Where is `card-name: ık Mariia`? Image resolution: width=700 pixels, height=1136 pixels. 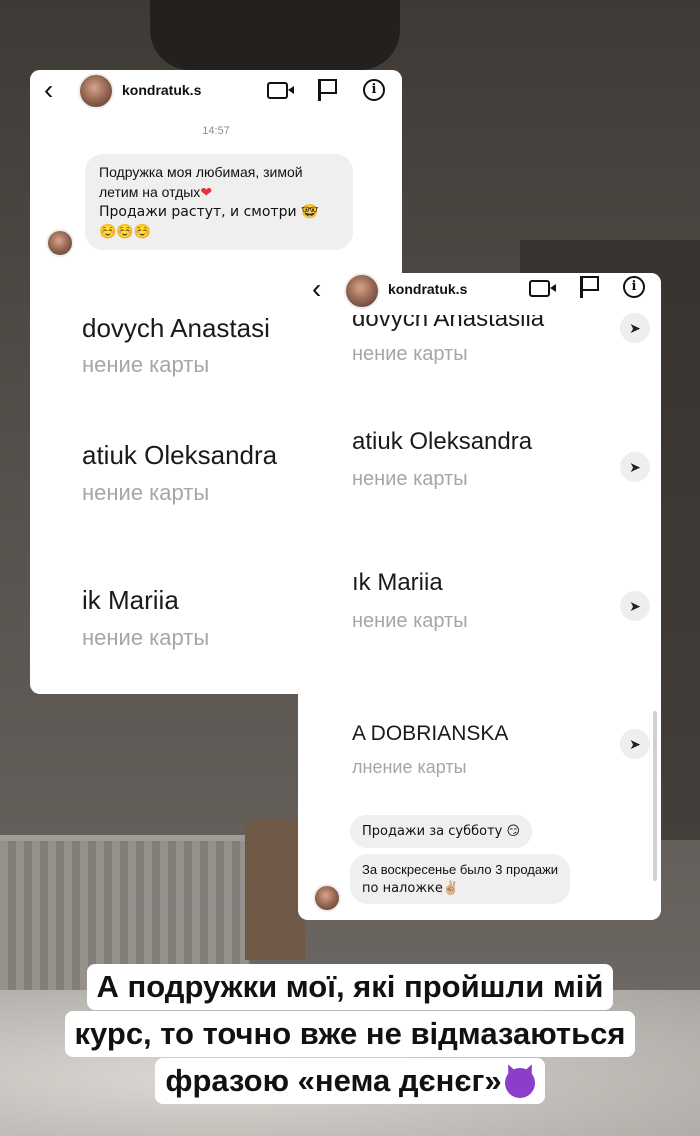
card-name: ık Mariia is located at coordinates (397, 582).